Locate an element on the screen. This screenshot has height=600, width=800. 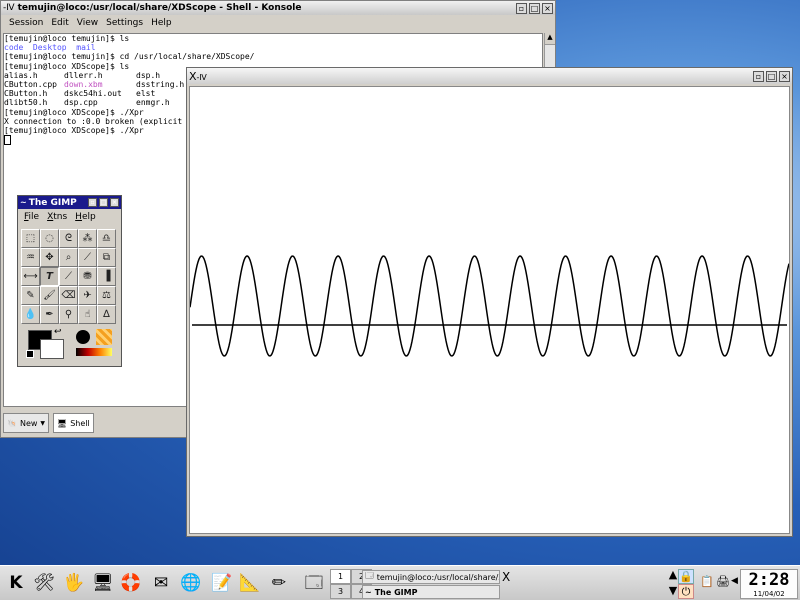
office-icon: 📝 is located at coordinates (222, 583).